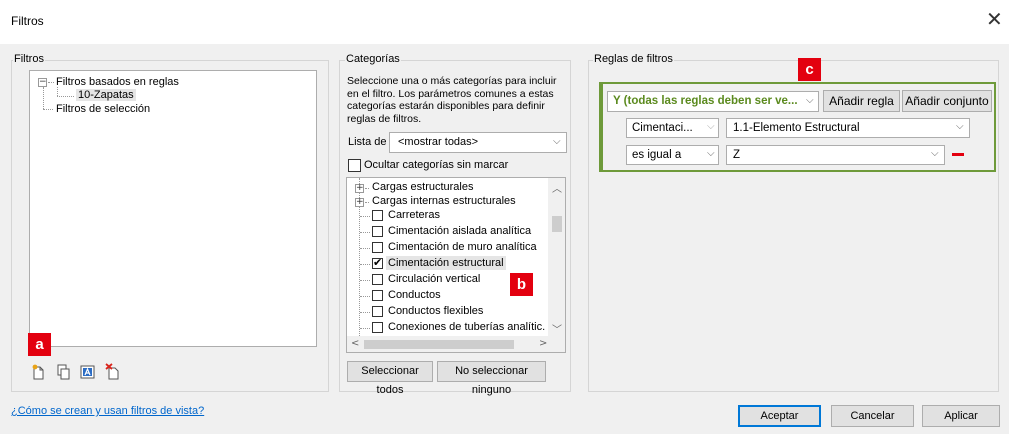 The height and width of the screenshot is (434, 1009). I want to click on add-set-button: Añadir conjunto, so click(947, 101).